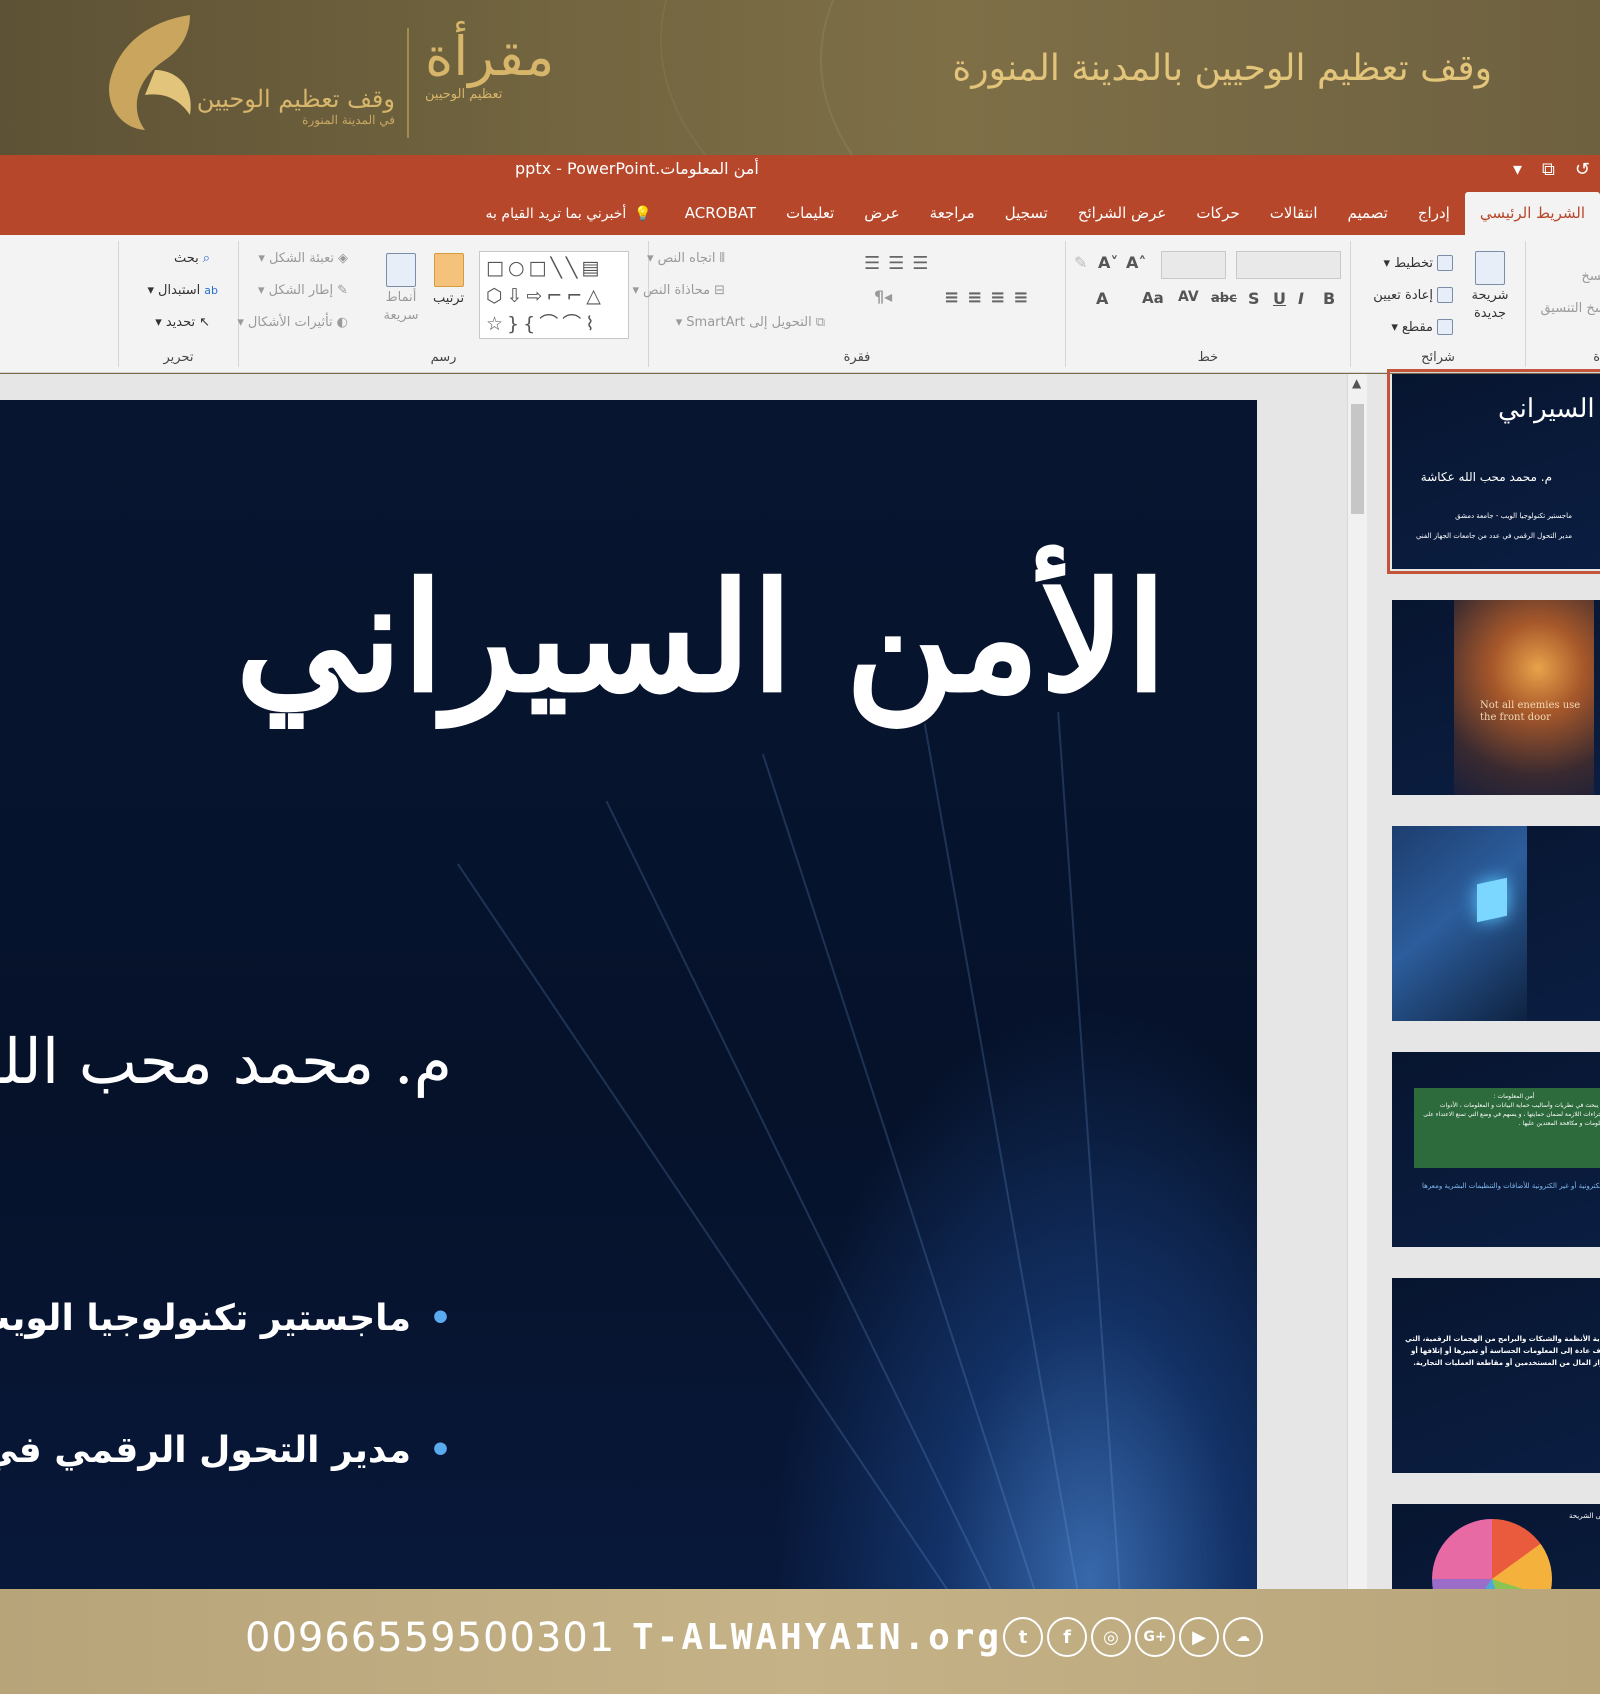 The height and width of the screenshot is (1694, 1600). I want to click on quick-styles-button: أنماط سريعة, so click(401, 289).